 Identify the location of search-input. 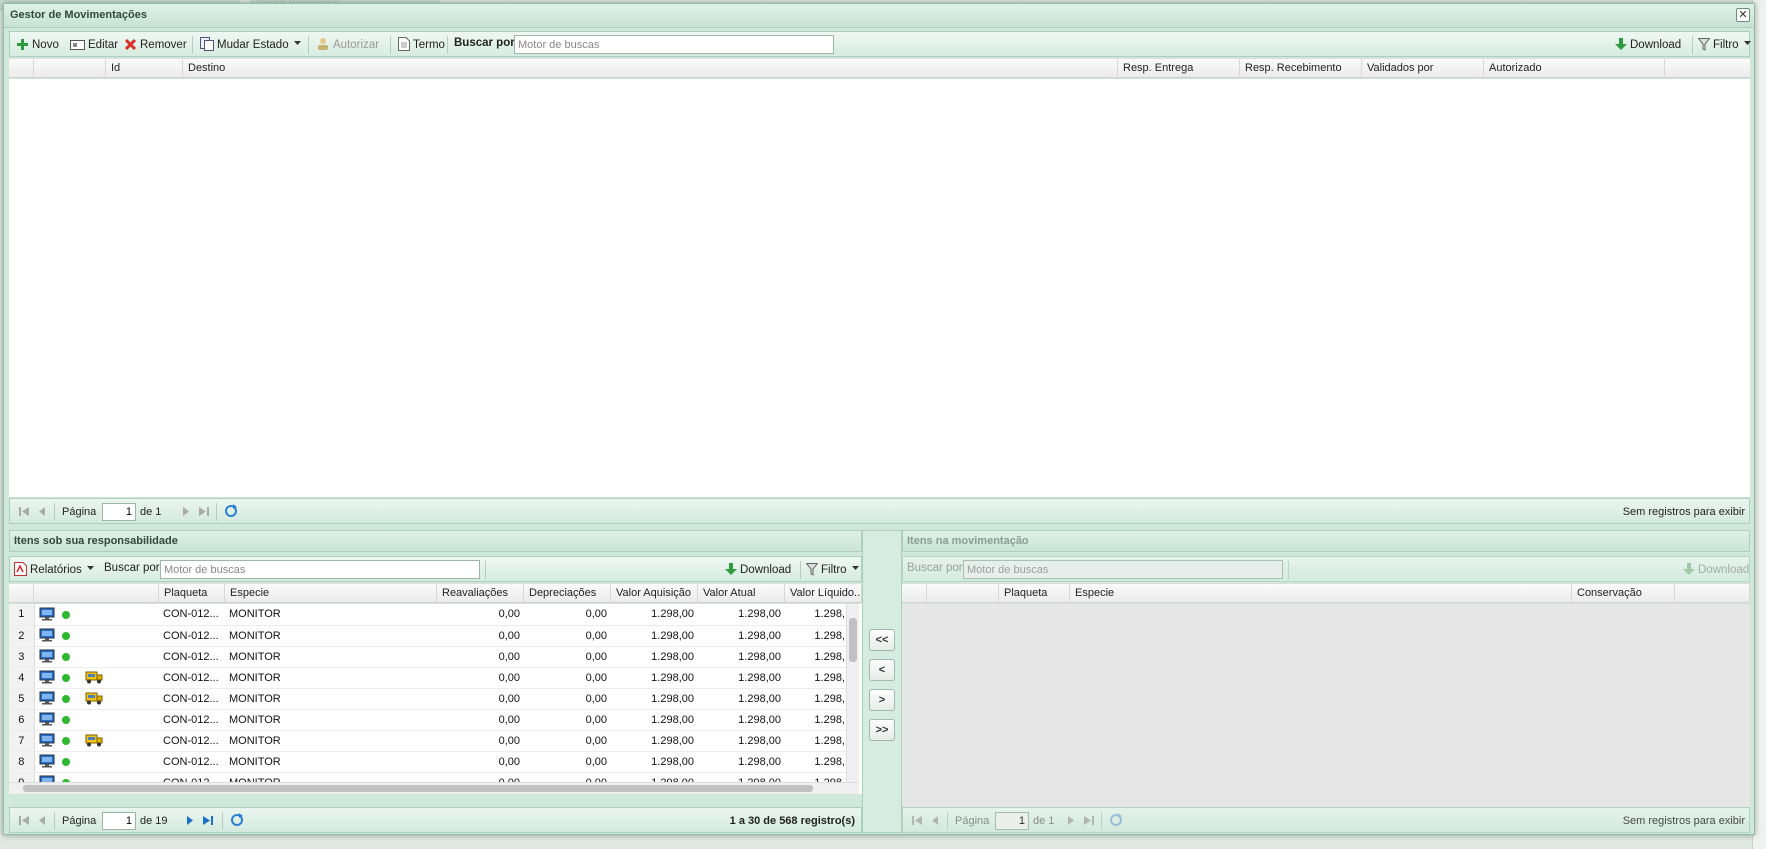
(674, 44).